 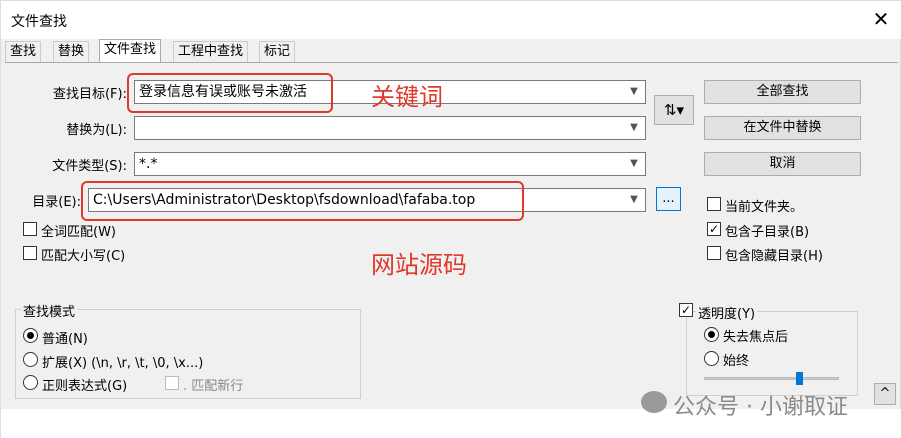 What do you see at coordinates (714, 253) in the screenshot?
I see `hidden-dirs-checkbox` at bounding box center [714, 253].